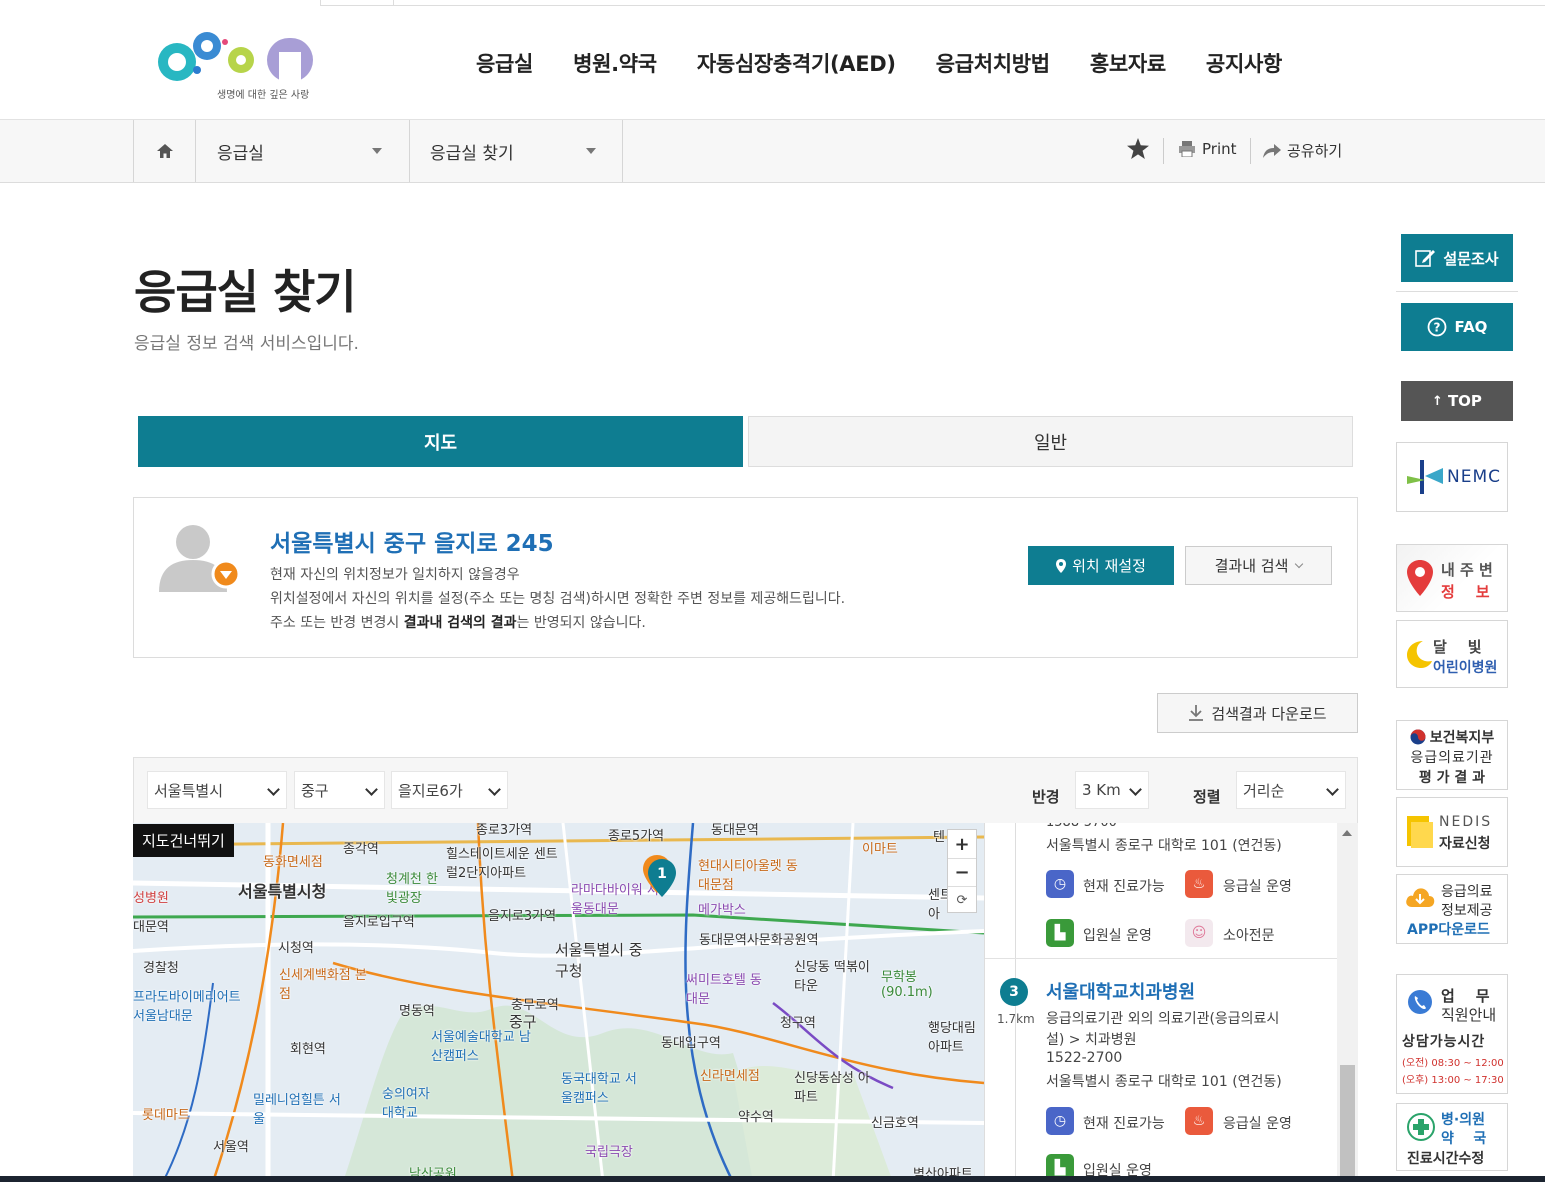 The image size is (1545, 1182). Describe the element at coordinates (735, 830) in the screenshot. I see `map-label: 동대문역` at that location.